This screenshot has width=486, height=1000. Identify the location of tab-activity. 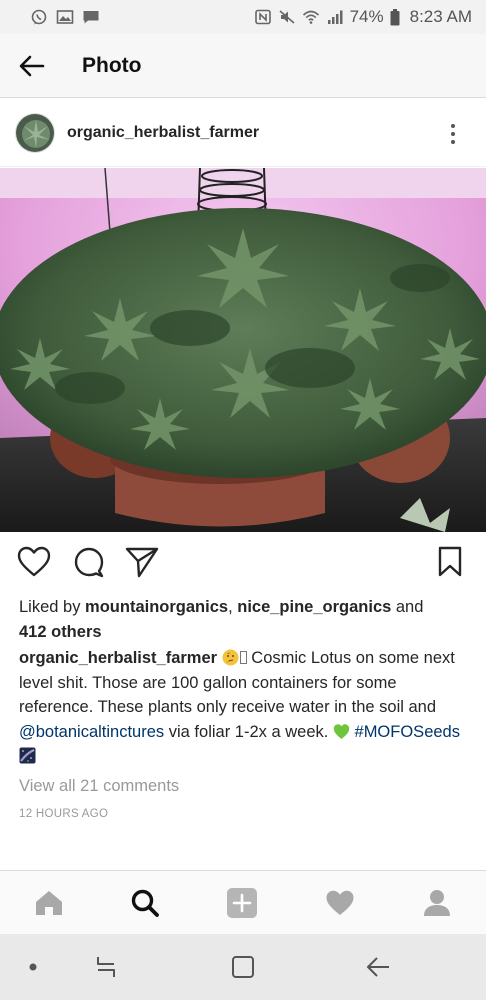
(340, 903).